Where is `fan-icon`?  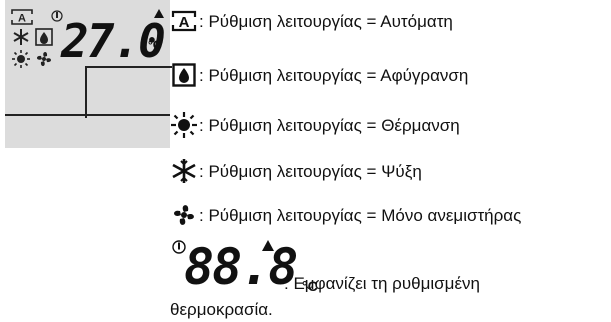
fan-icon is located at coordinates (44, 59).